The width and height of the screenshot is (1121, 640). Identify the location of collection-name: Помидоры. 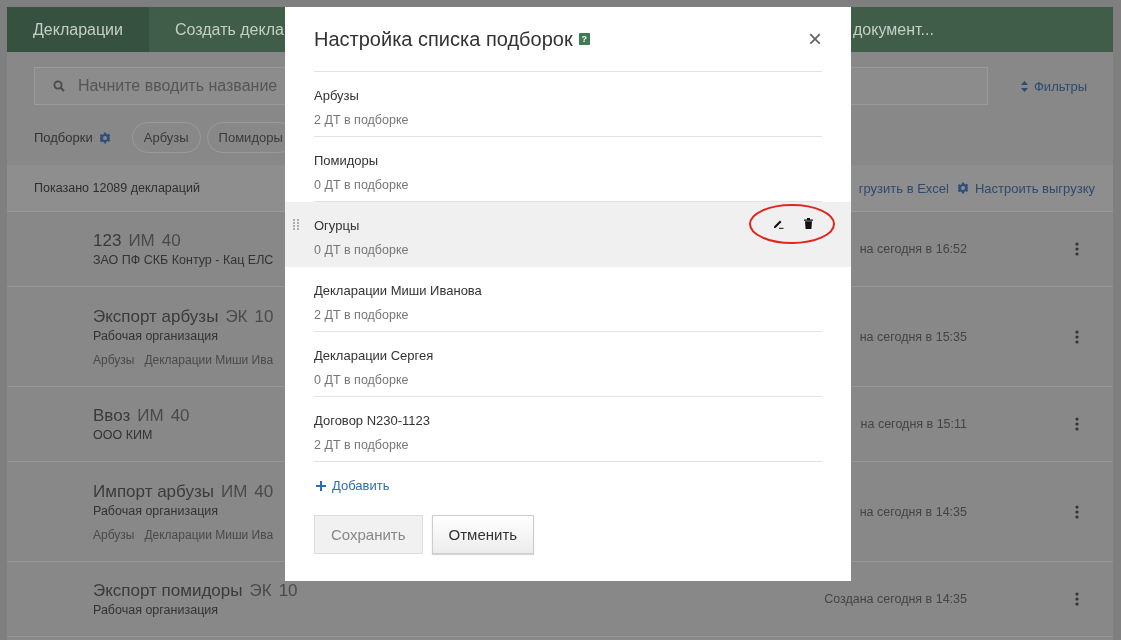
(346, 160).